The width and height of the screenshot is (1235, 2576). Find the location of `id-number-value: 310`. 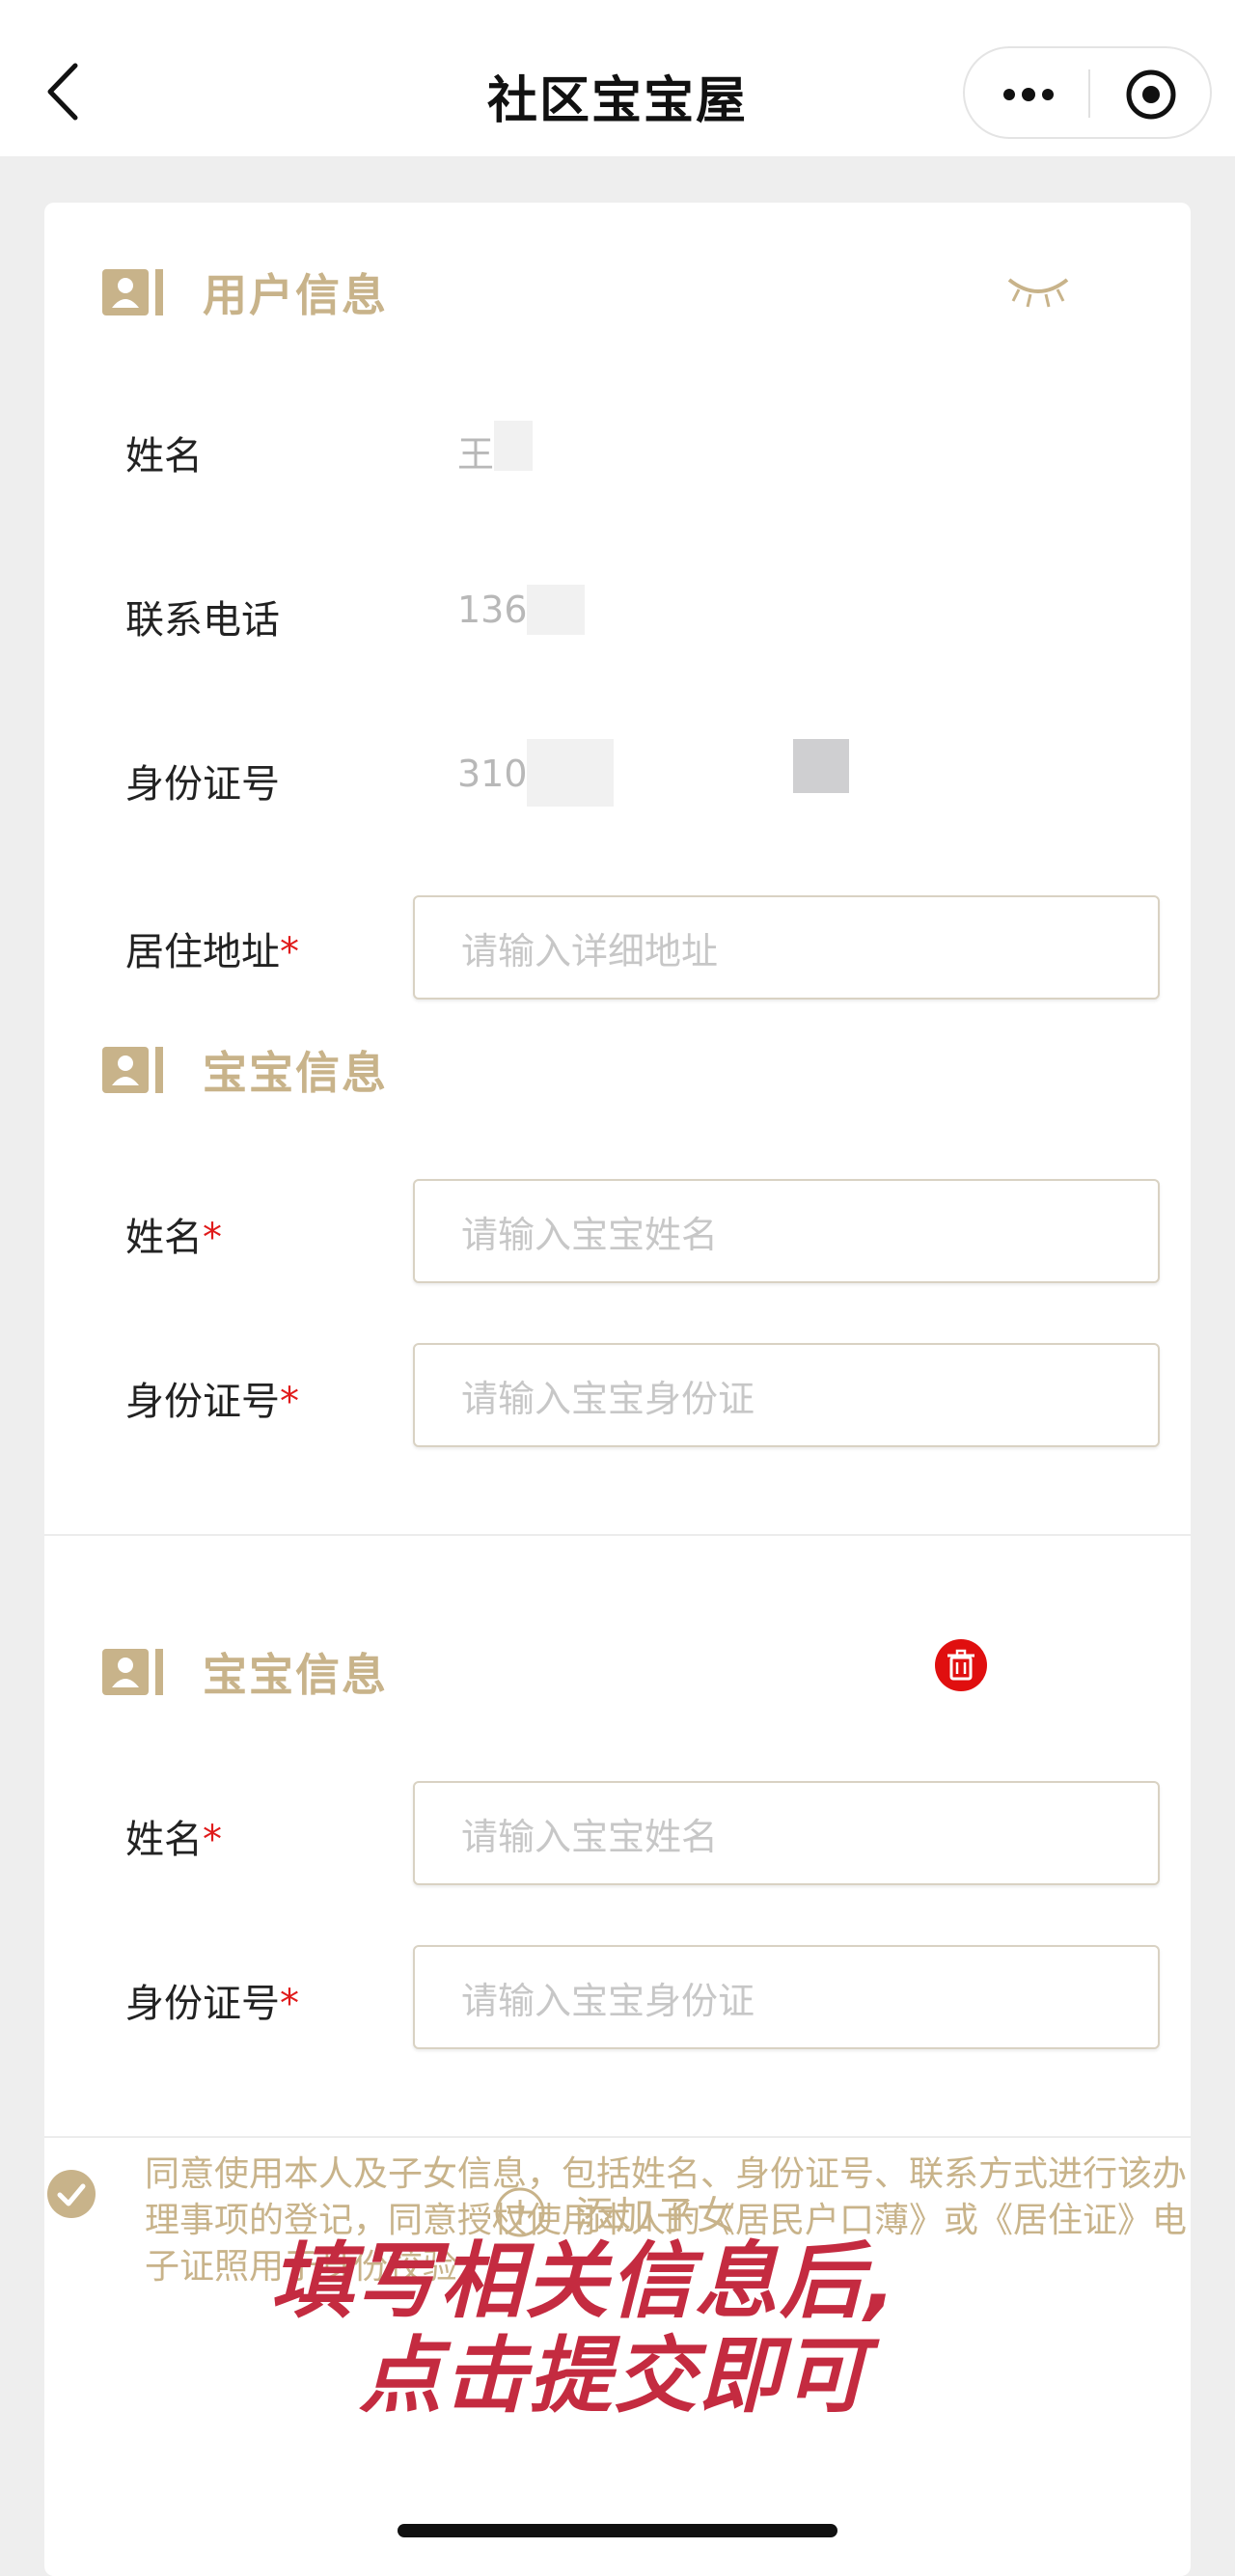

id-number-value: 310 is located at coordinates (492, 774).